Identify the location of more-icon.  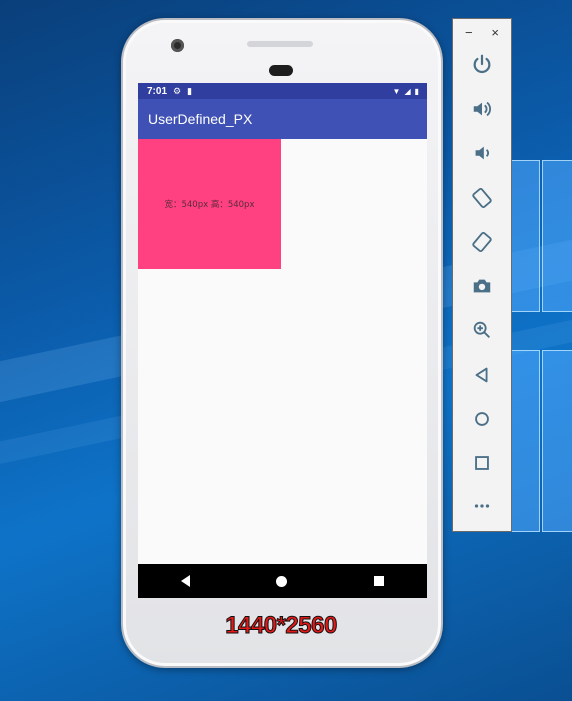
(482, 506).